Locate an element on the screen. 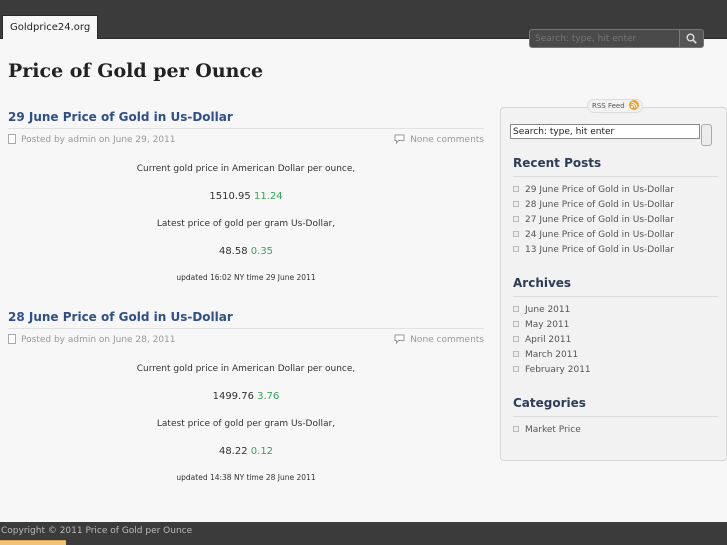  category-label: Market Price is located at coordinates (553, 430).